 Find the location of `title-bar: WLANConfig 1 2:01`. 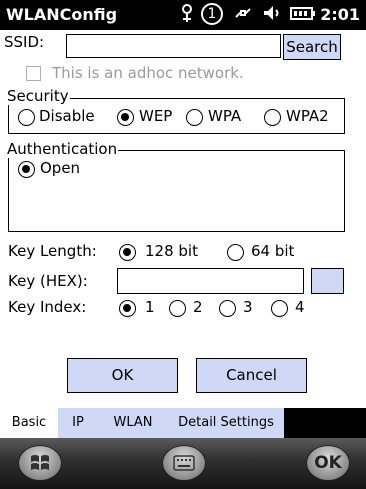

title-bar: WLANConfig 1 2:01 is located at coordinates (183, 15).